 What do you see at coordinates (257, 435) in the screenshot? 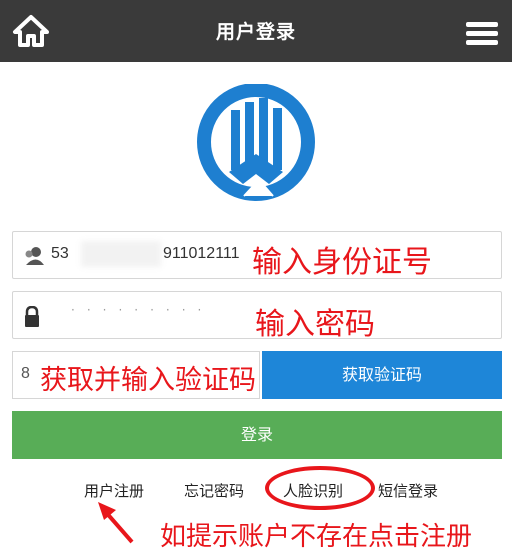
I see `login-button: 登录` at bounding box center [257, 435].